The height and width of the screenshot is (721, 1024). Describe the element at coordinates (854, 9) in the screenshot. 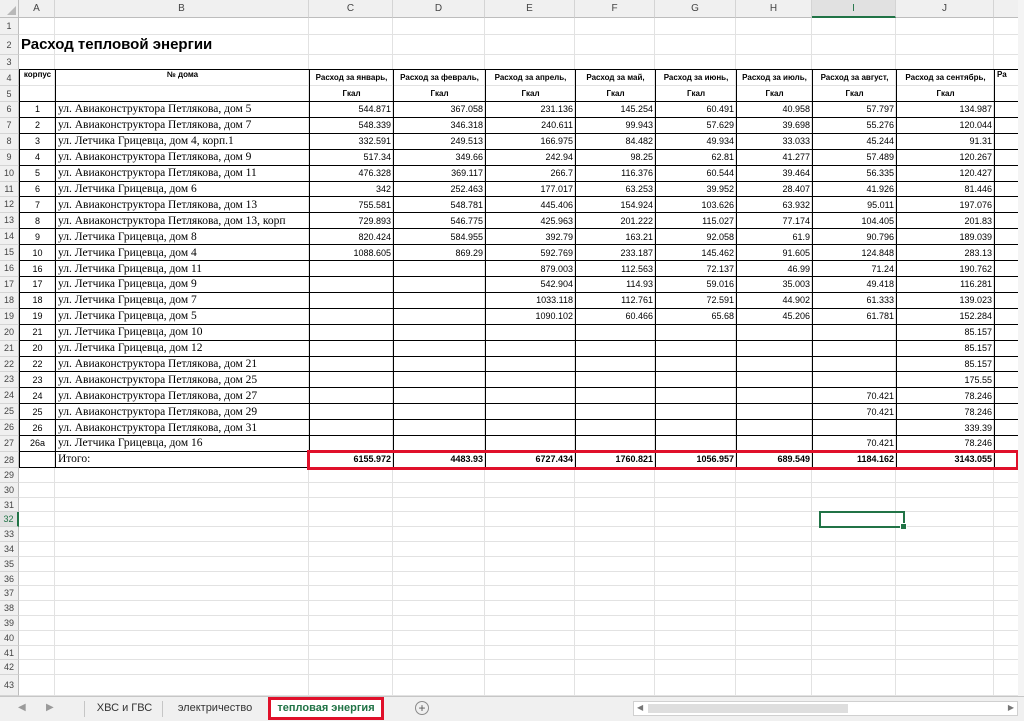

I see `column-header-i: I` at that location.